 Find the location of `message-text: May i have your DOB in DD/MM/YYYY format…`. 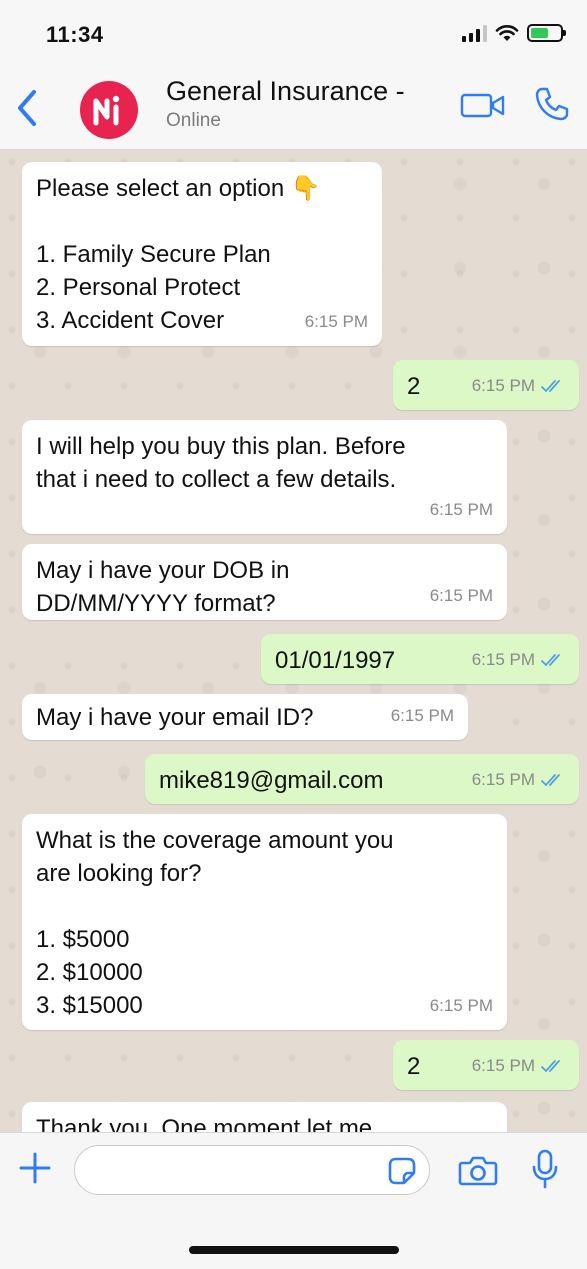

message-text: May i have your DOB in DD/MM/YYYY format… is located at coordinates (163, 587).